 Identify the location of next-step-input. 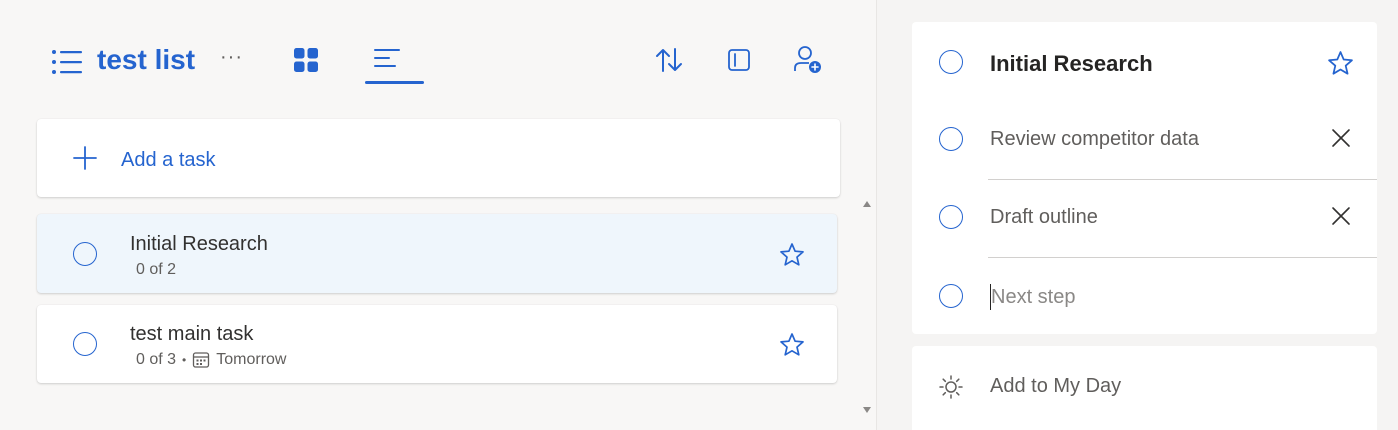
(1140, 297).